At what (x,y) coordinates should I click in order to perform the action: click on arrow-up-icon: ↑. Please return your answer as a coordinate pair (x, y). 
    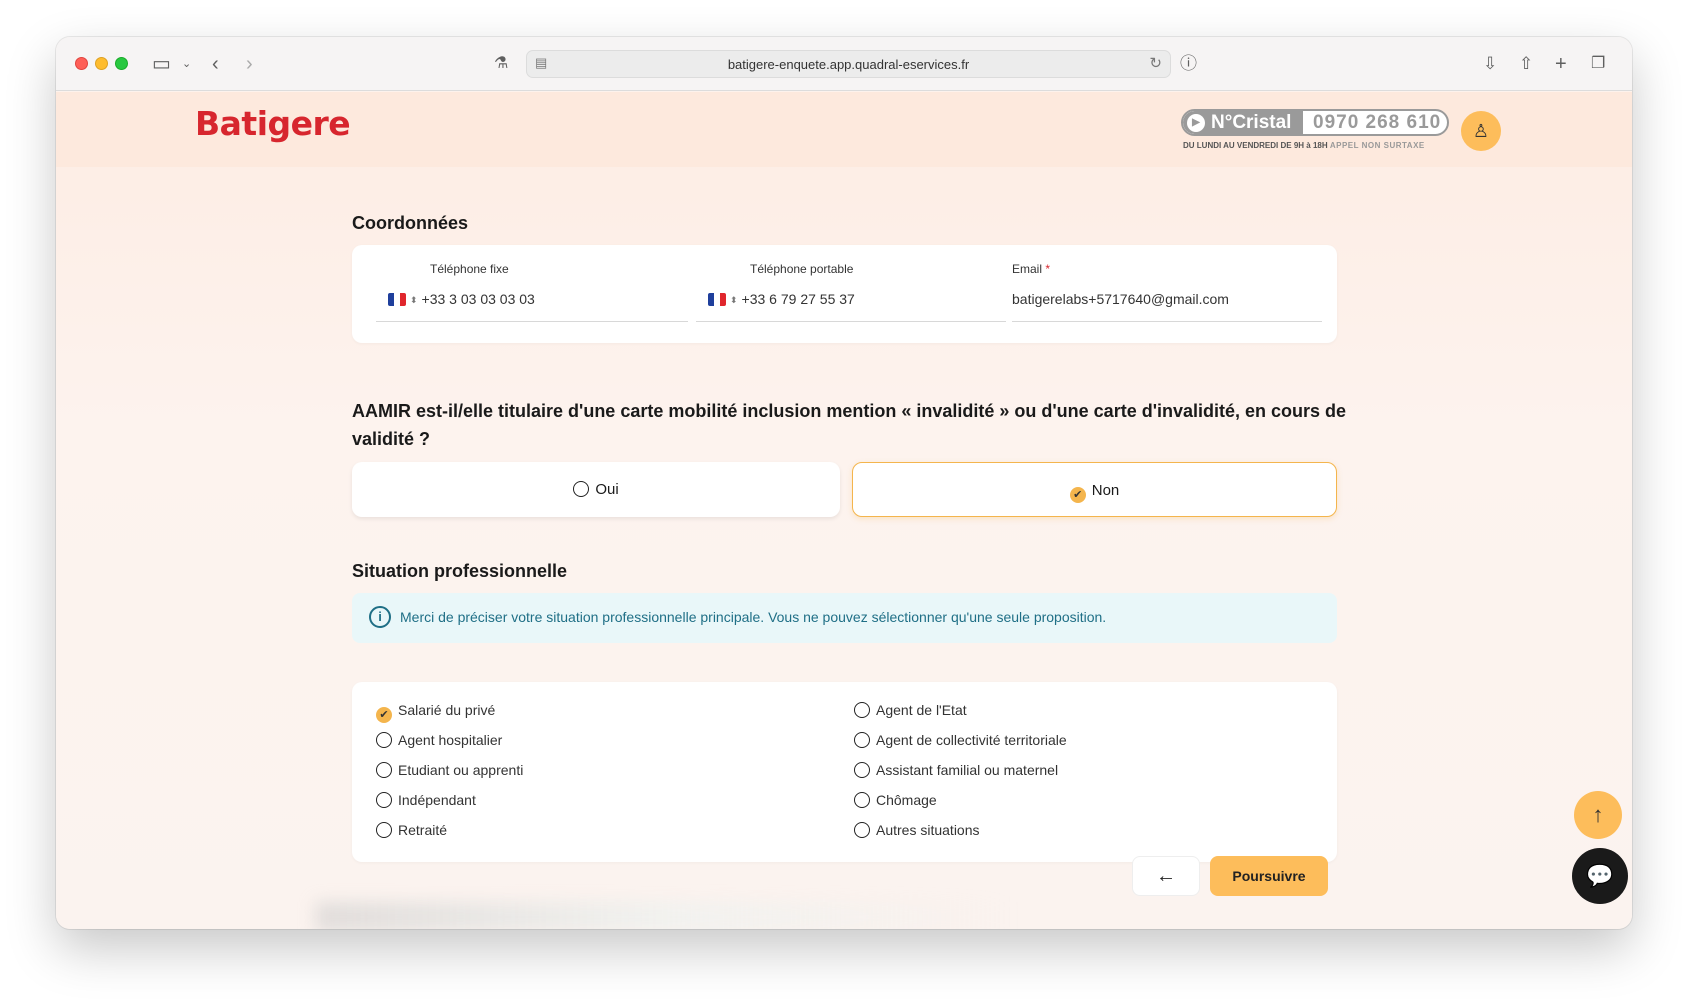
    Looking at the image, I should click on (1598, 814).